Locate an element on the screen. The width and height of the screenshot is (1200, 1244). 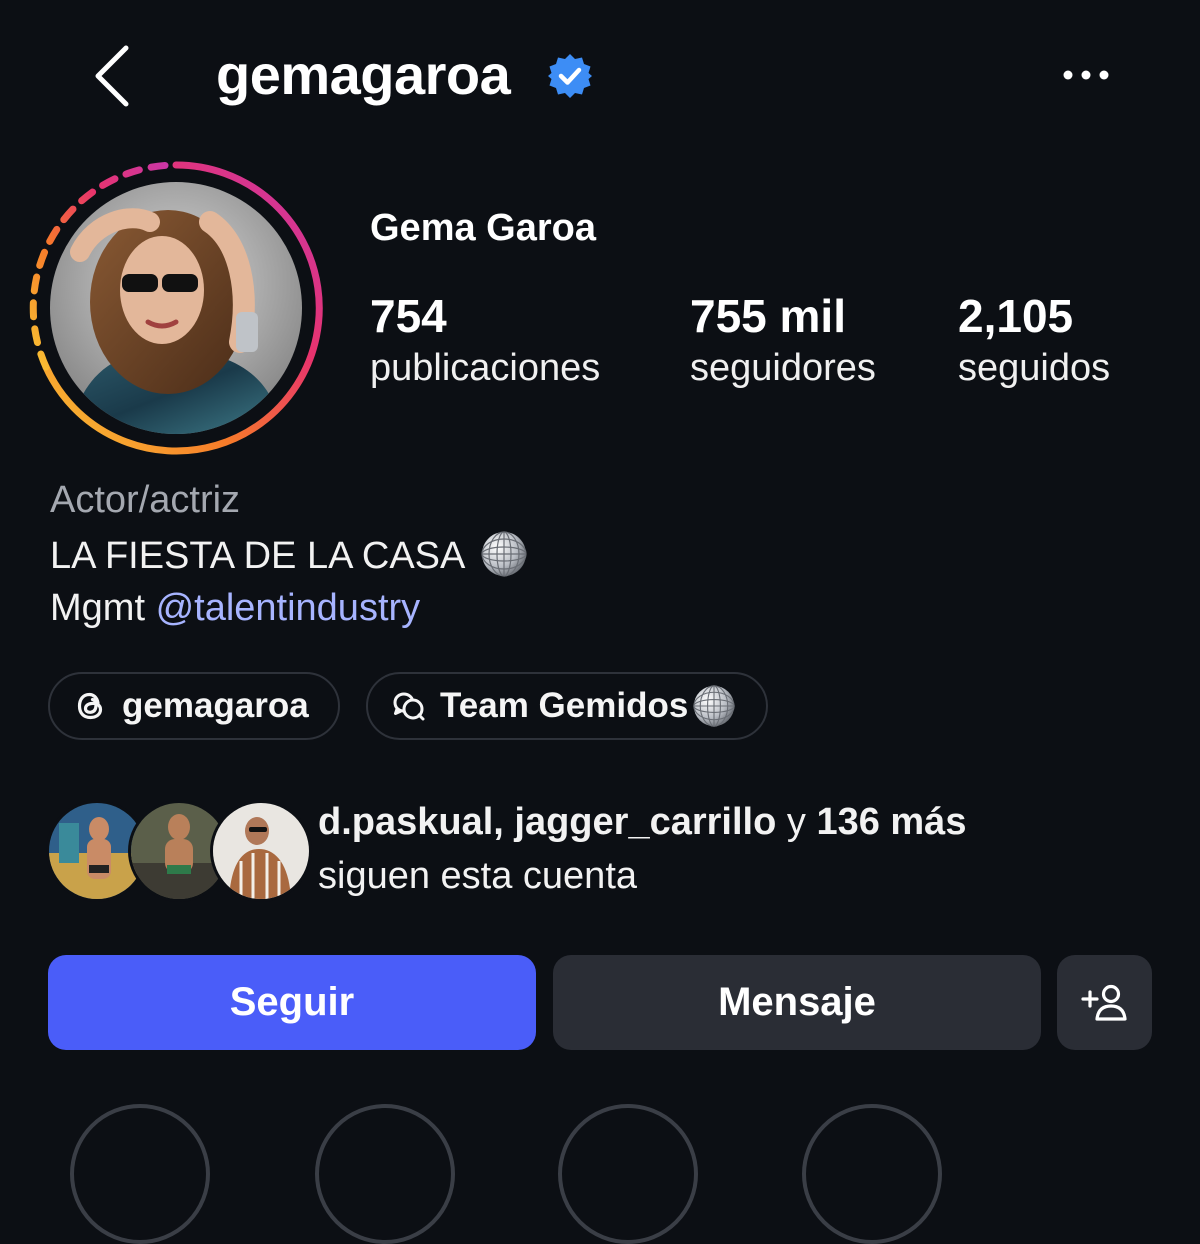
stat-following: 2,105 seguidos is located at coordinates (1034, 340).